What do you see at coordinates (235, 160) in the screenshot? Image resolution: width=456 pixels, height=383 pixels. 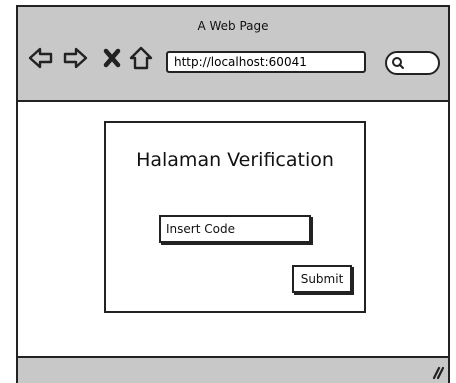 I see `page-title: Halaman Verification` at bounding box center [235, 160].